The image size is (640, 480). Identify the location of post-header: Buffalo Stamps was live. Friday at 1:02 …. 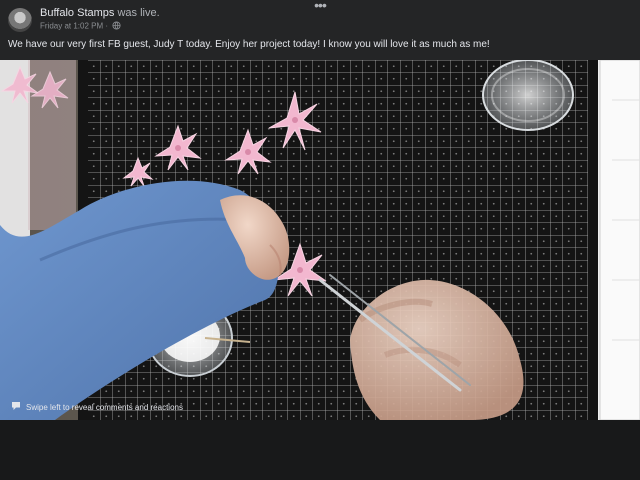
(320, 30).